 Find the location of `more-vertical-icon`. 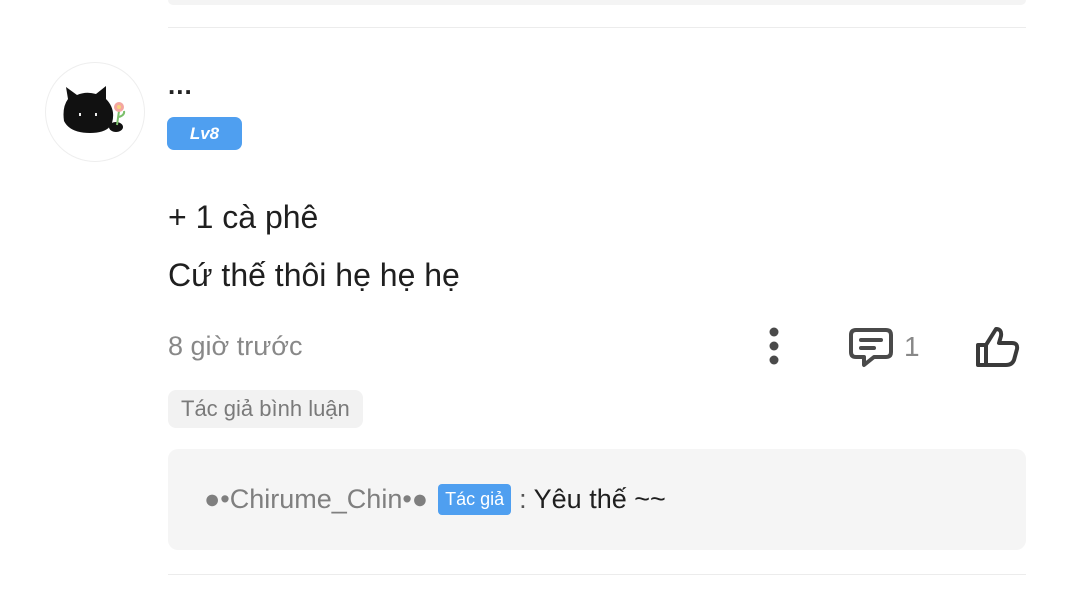

more-vertical-icon is located at coordinates (774, 346).